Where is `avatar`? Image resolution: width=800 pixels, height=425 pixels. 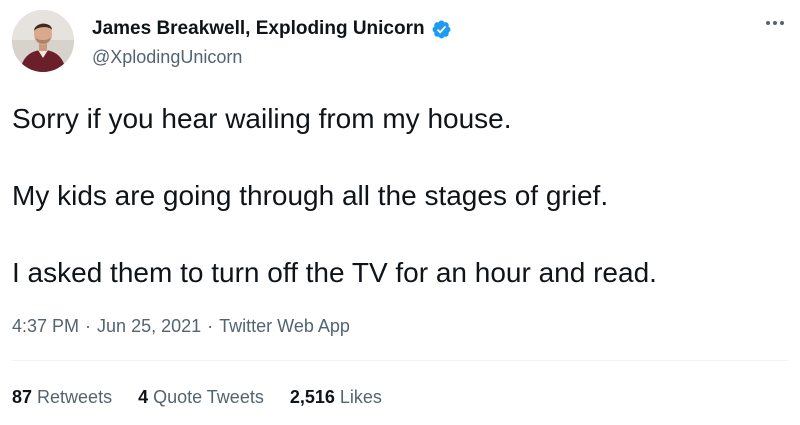
avatar is located at coordinates (43, 41).